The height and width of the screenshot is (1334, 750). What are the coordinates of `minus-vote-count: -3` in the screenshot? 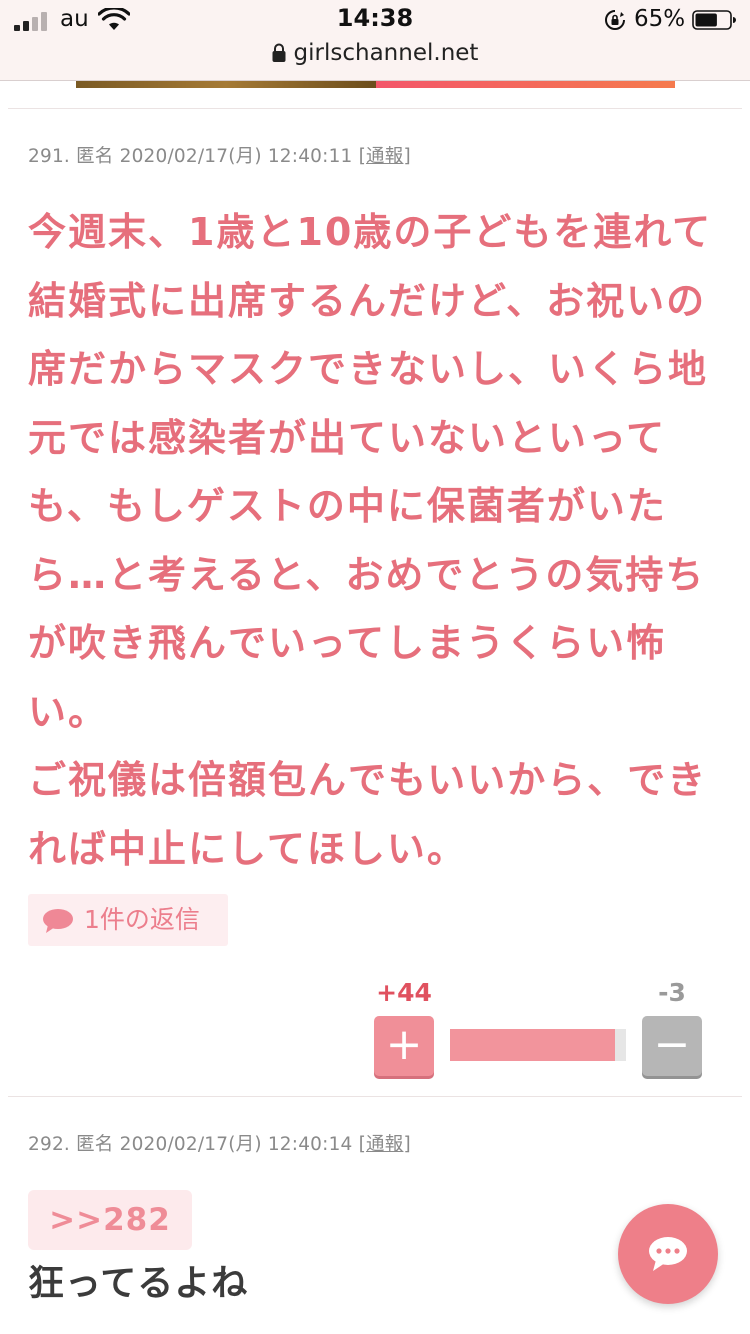 It's located at (672, 992).